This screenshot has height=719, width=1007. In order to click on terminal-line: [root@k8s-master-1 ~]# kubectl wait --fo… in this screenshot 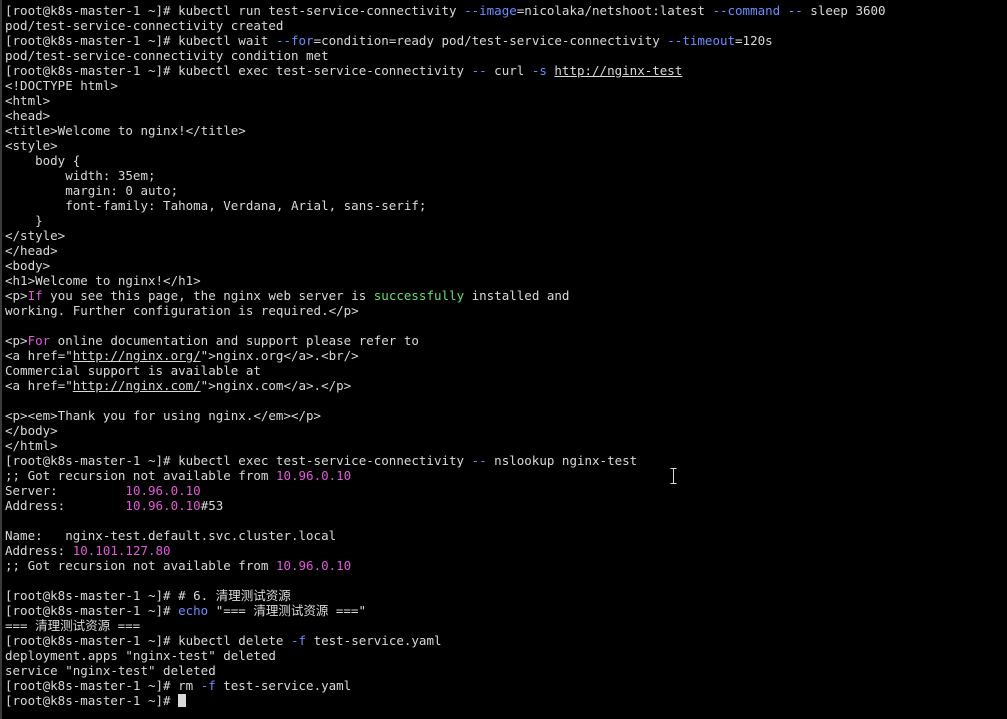, I will do `click(506, 40)`.